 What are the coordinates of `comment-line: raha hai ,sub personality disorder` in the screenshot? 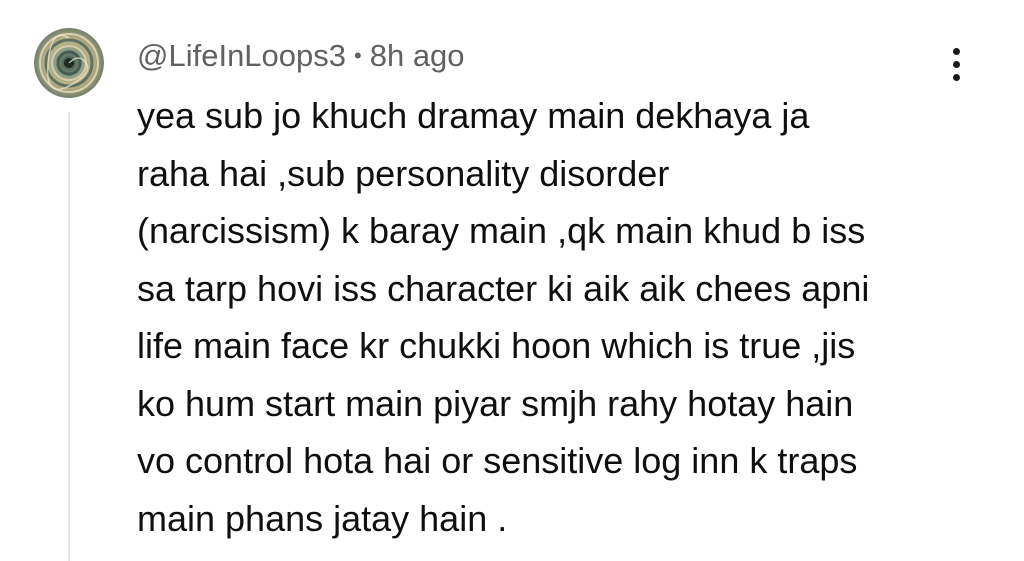 It's located at (403, 173).